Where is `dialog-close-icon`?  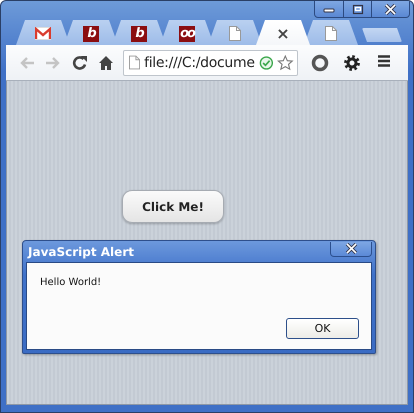 dialog-close-icon is located at coordinates (351, 248).